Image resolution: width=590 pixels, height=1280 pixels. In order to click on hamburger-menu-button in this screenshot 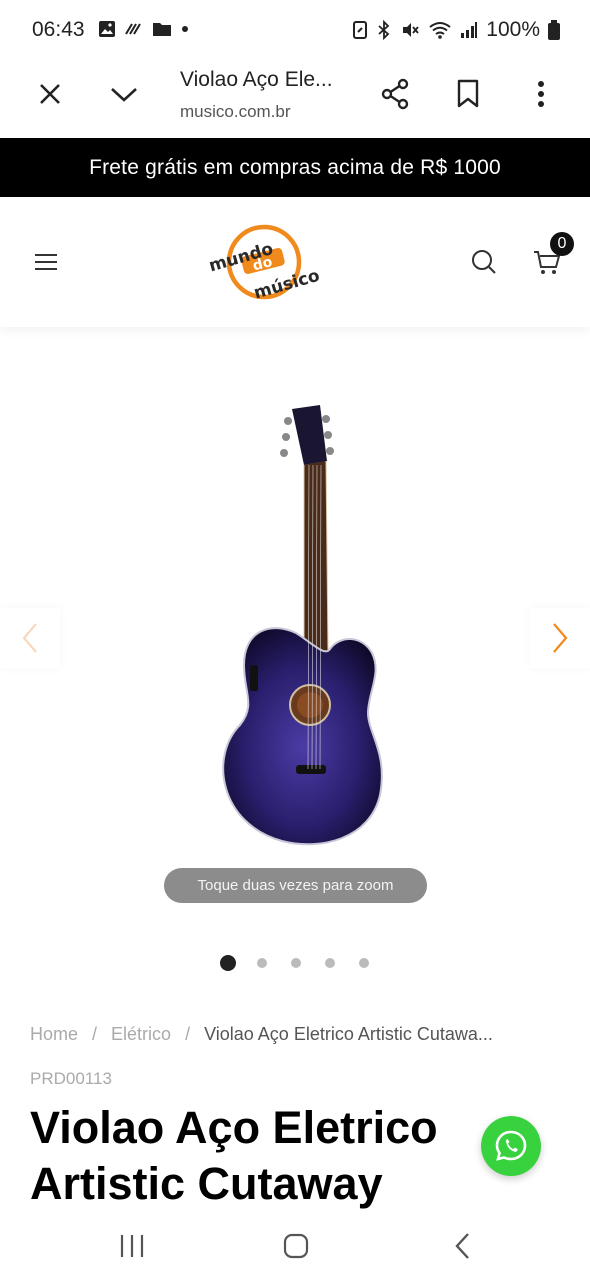, I will do `click(46, 262)`.